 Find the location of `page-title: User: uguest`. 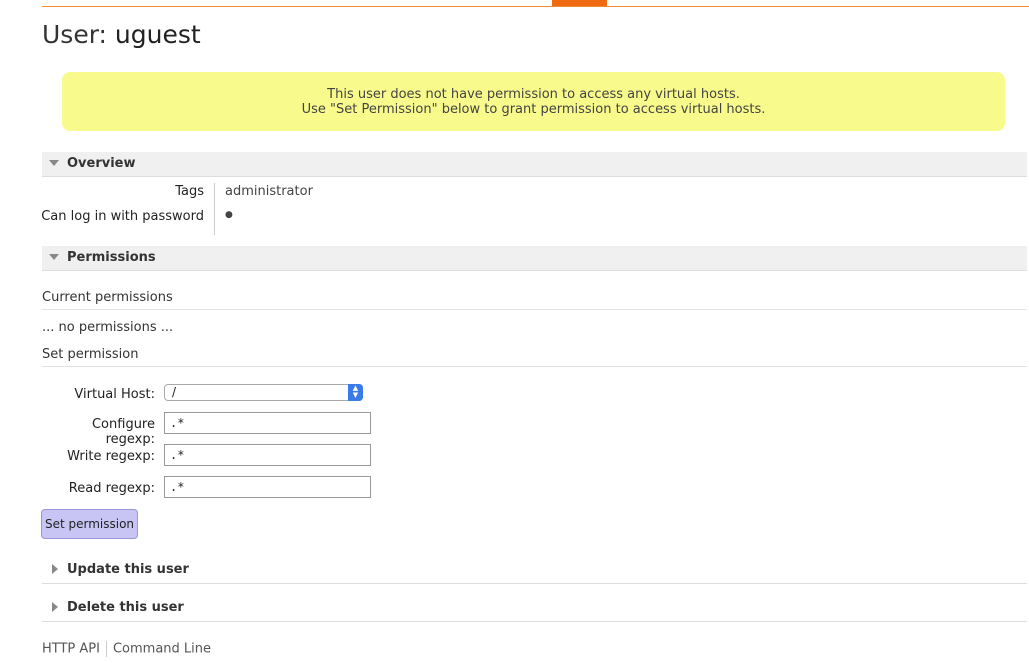

page-title: User: uguest is located at coordinates (121, 34).